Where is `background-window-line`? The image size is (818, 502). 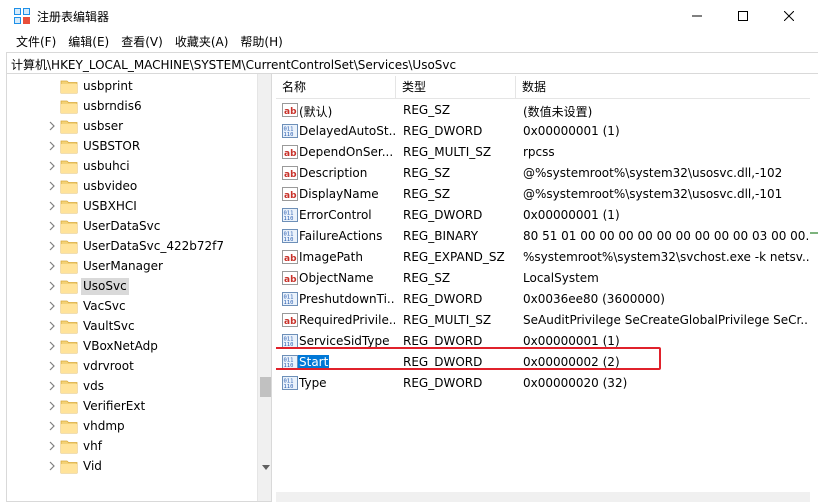 background-window-line is located at coordinates (814, 233).